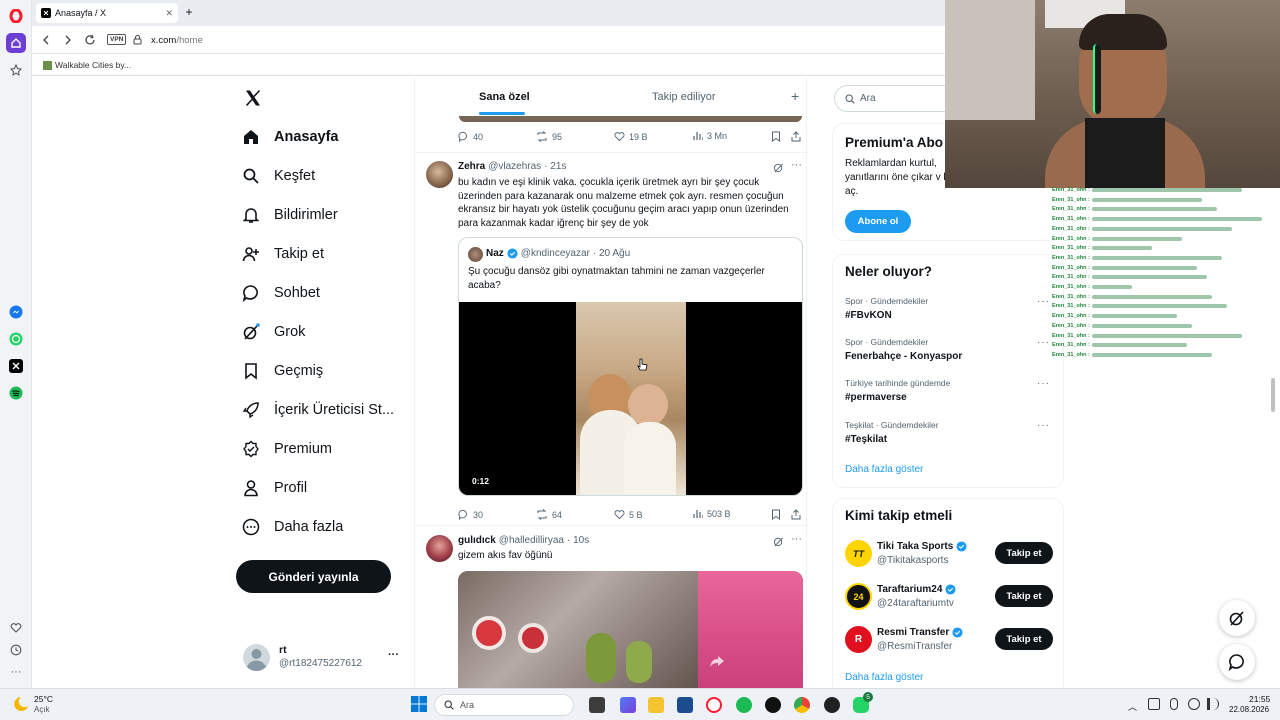  Describe the element at coordinates (1237, 618) in the screenshot. I see `grok-fab` at that location.